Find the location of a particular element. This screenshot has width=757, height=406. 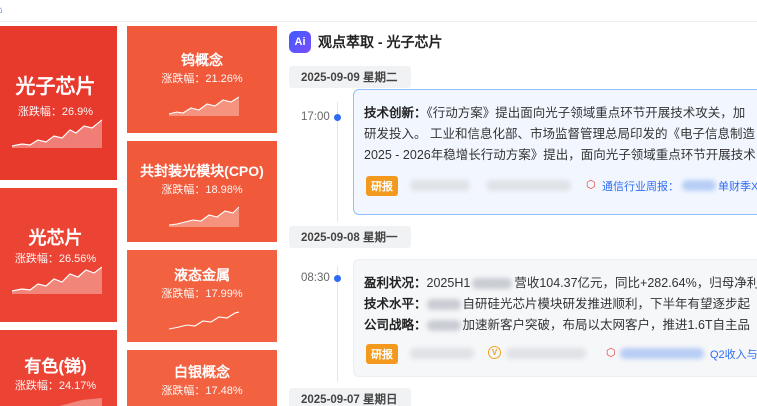

line-text: 研发投入。 工业和信息化部、市场监督管理总局印发的《电子信息制造 is located at coordinates (559, 134).